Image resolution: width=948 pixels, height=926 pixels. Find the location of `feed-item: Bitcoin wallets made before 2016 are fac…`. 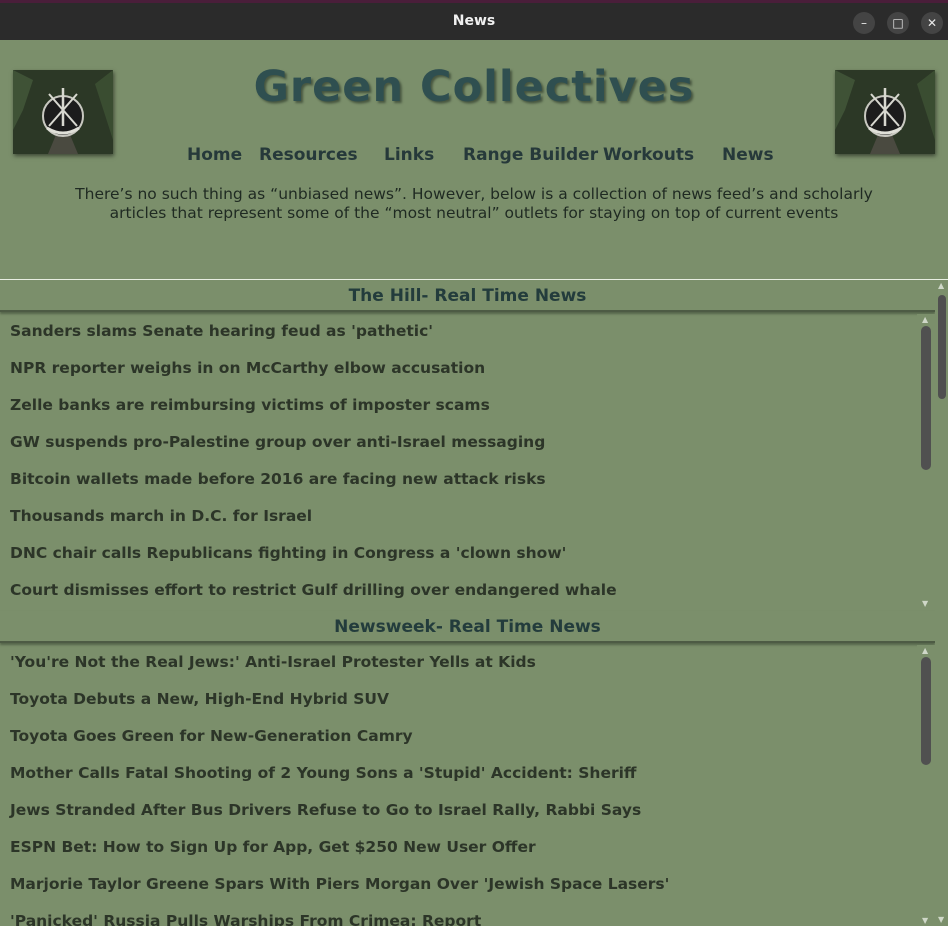

feed-item: Bitcoin wallets made before 2016 are fac… is located at coordinates (278, 479).